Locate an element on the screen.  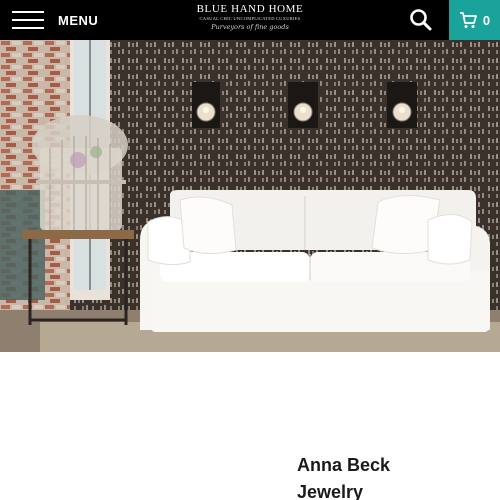
menu-label: MENU is located at coordinates (78, 20).